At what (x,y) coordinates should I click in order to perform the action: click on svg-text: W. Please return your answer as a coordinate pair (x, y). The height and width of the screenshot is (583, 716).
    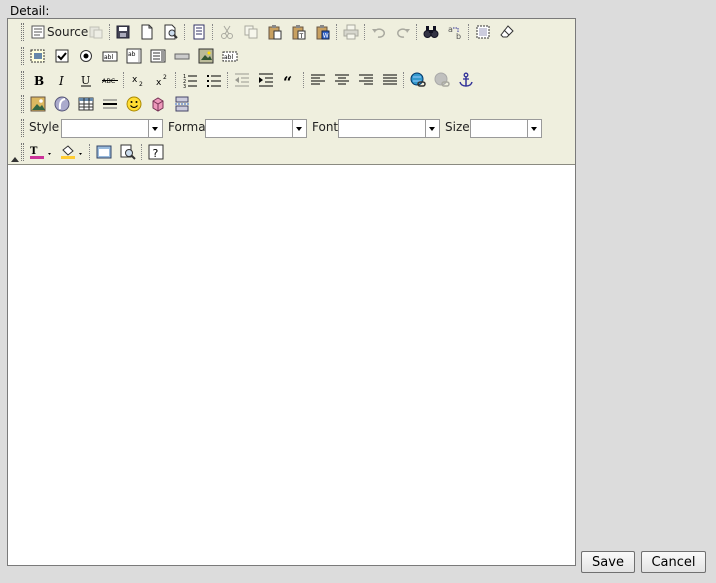
    Looking at the image, I should click on (326, 36).